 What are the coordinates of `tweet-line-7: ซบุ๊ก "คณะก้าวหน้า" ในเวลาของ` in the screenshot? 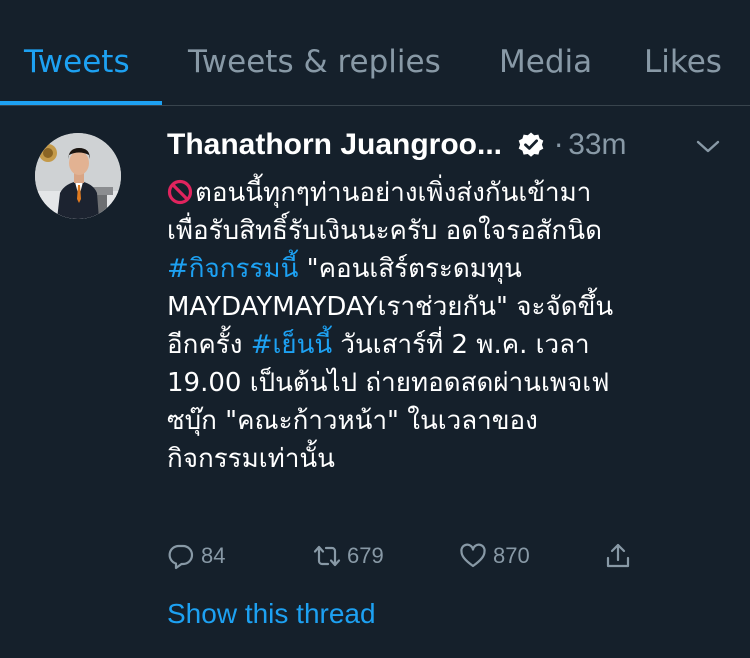 It's located at (352, 421).